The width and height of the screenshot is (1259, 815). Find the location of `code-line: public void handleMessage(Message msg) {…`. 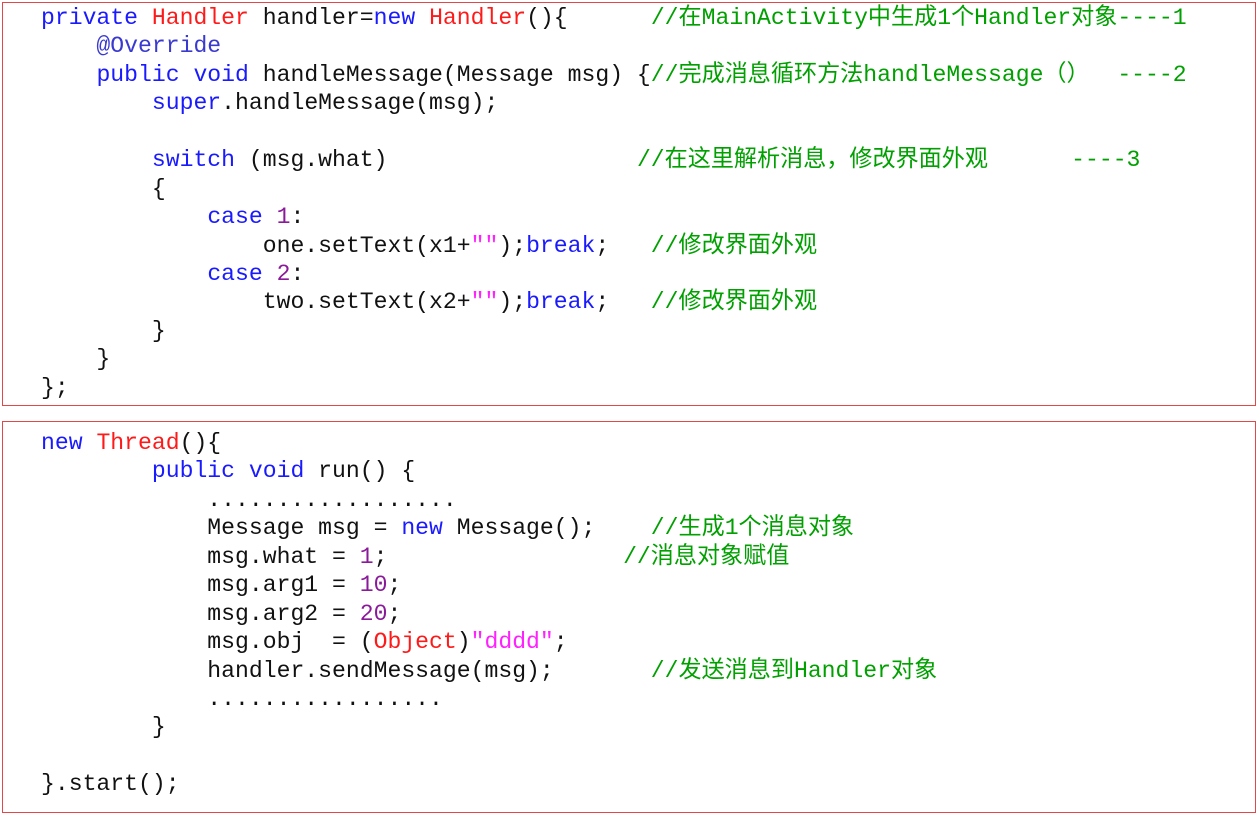

code-line: public void handleMessage(Message msg) {… is located at coordinates (614, 75).